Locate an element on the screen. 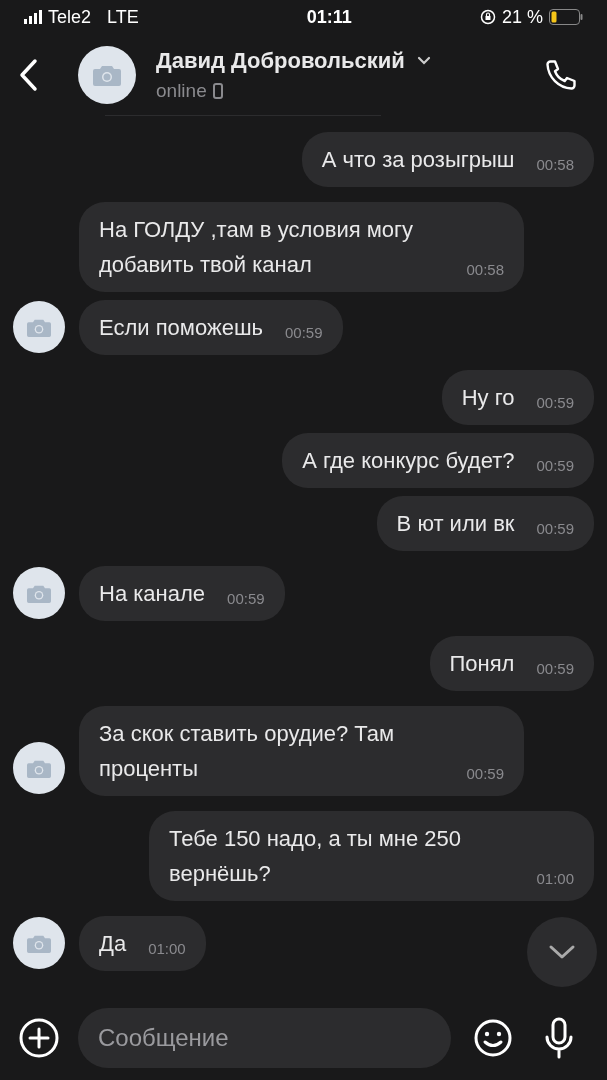 Image resolution: width=607 pixels, height=1080 pixels. carrier-name: Tele2 is located at coordinates (70, 17).